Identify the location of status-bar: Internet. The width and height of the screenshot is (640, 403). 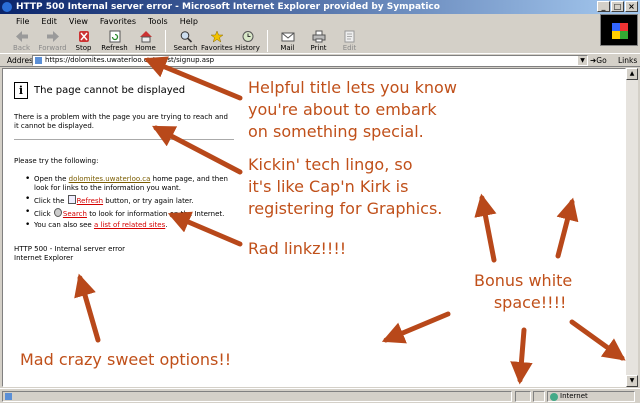
(320, 395).